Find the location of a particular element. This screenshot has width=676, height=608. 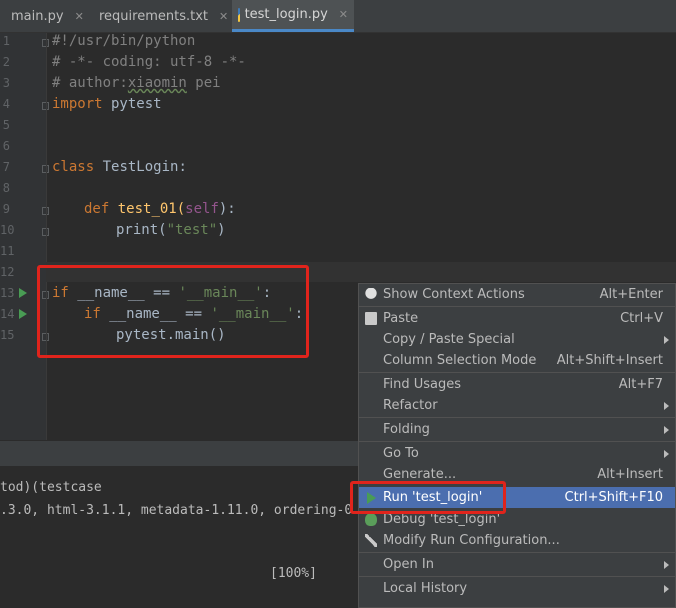

line-number: 11 is located at coordinates (7, 251).